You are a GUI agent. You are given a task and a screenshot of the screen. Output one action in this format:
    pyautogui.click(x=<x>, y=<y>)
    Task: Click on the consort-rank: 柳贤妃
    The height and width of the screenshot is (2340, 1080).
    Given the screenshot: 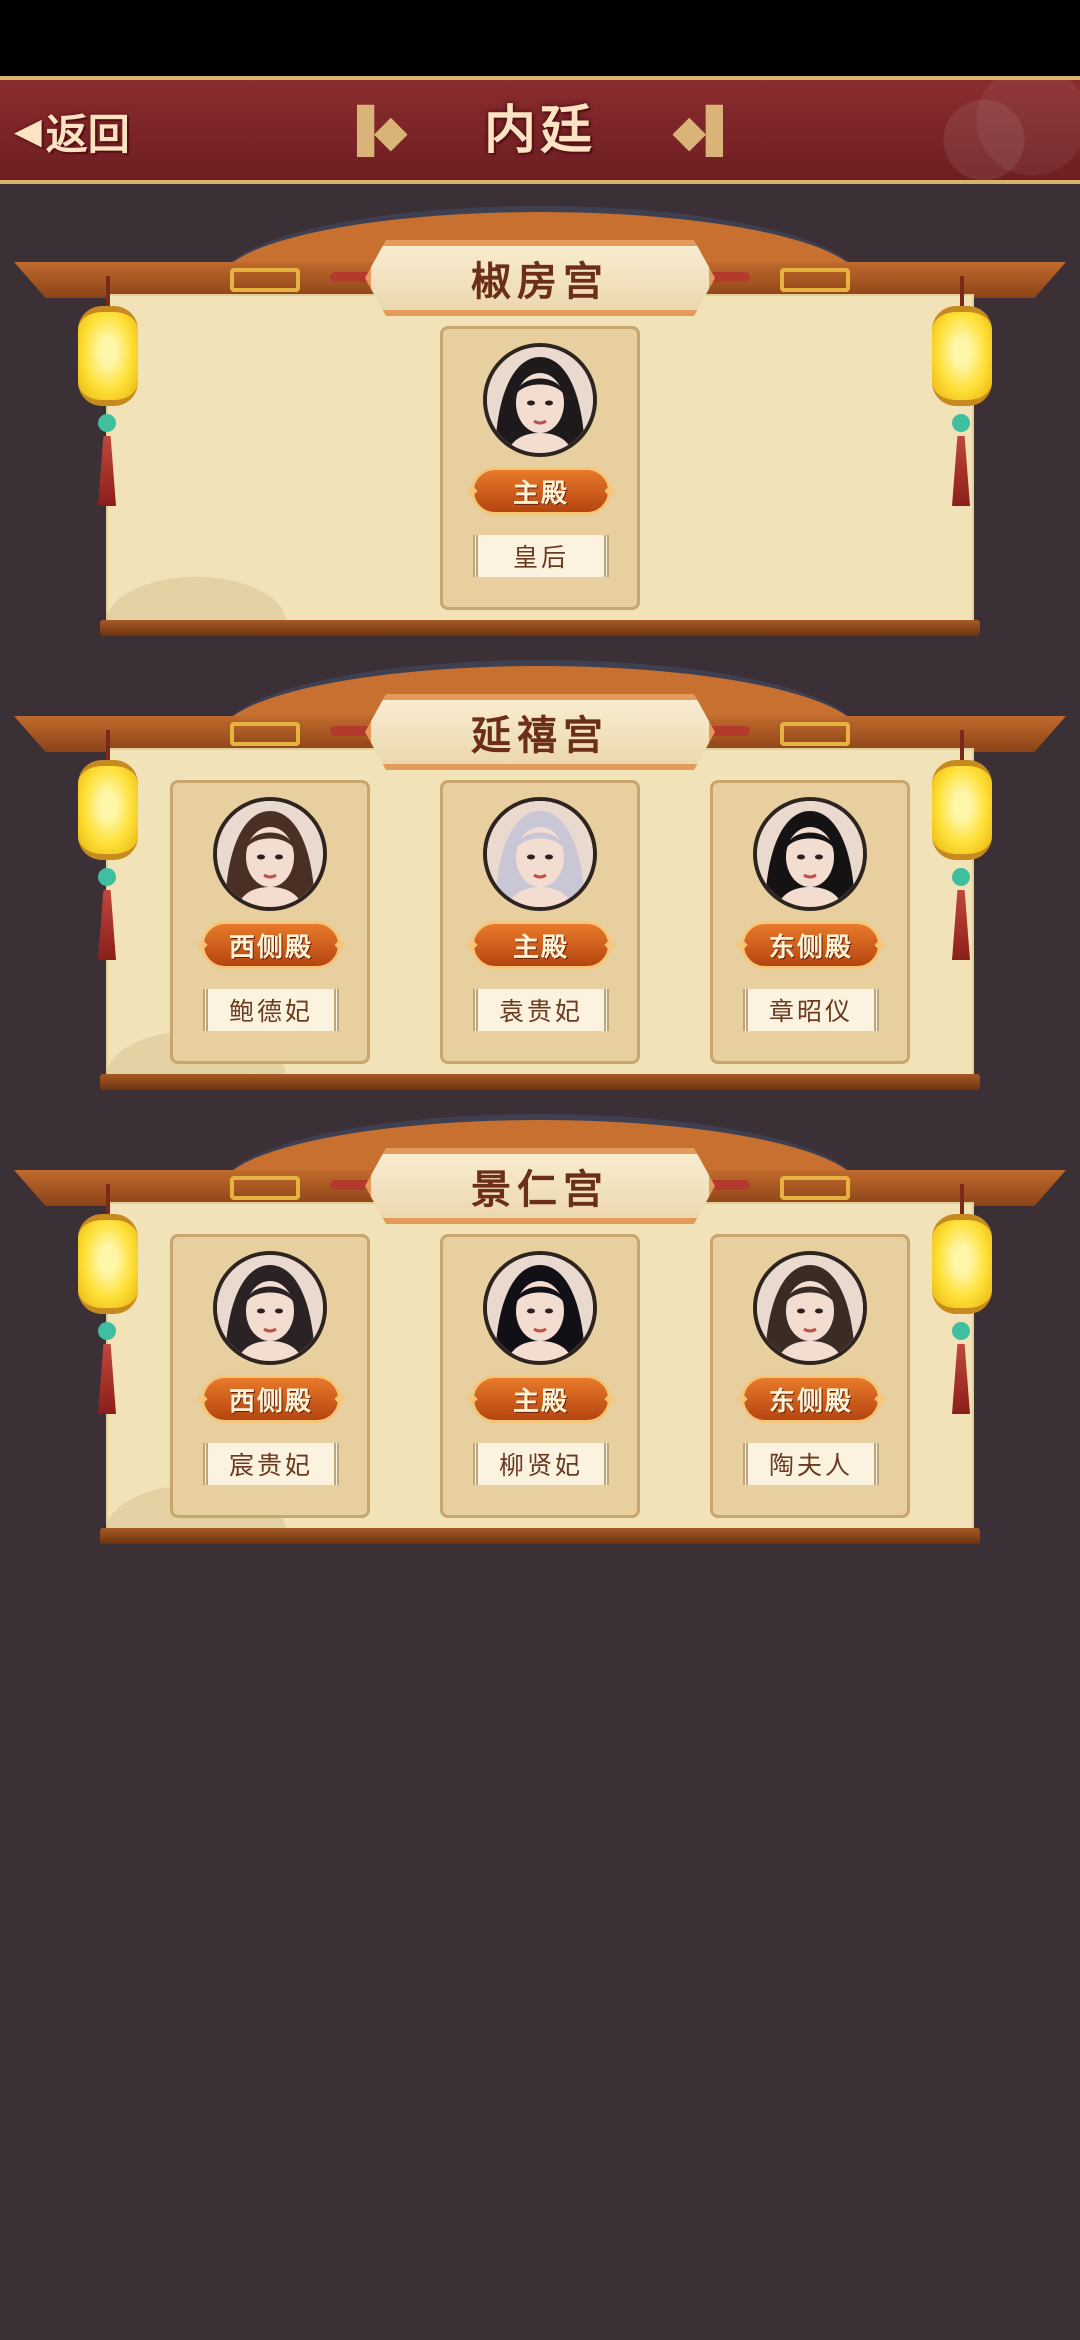 What is the action you would take?
    pyautogui.click(x=541, y=1464)
    